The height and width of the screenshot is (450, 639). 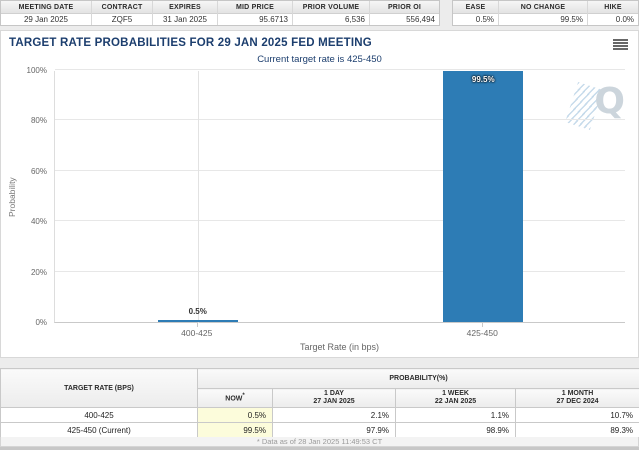 I want to click on col-header-probability: PROBABILITY(%), so click(x=417, y=378).